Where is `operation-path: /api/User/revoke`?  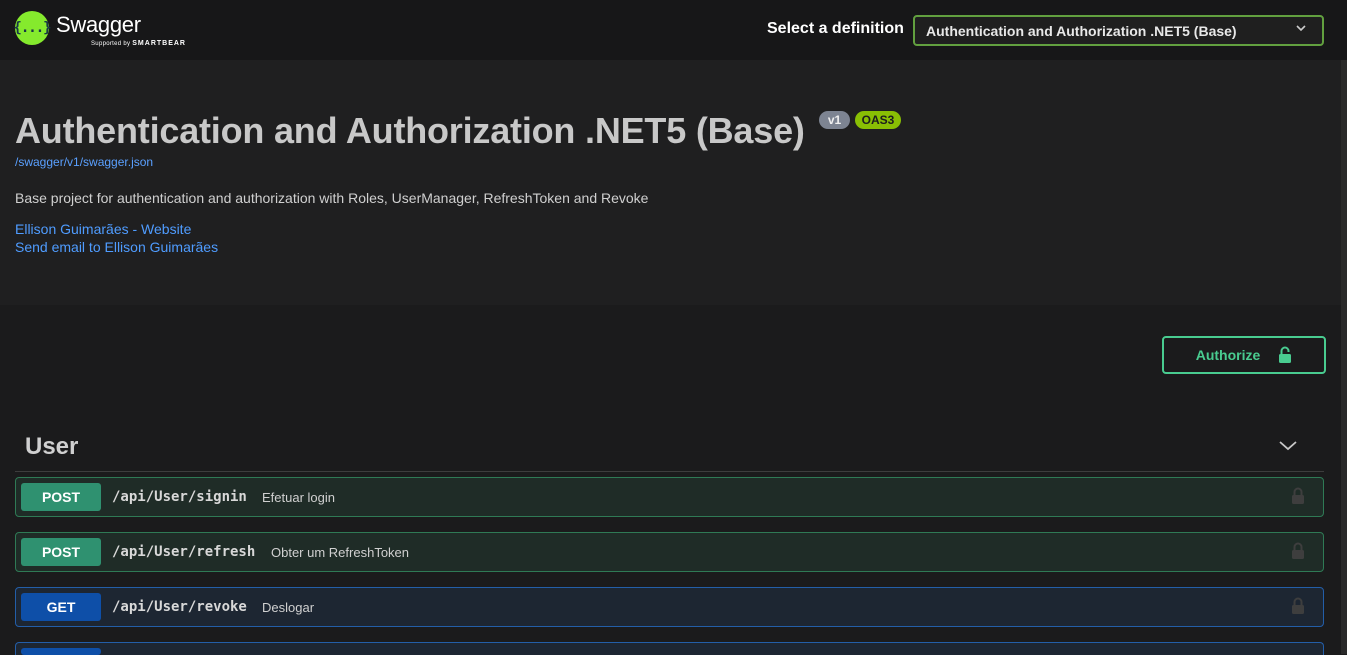
operation-path: /api/User/revoke is located at coordinates (179, 607).